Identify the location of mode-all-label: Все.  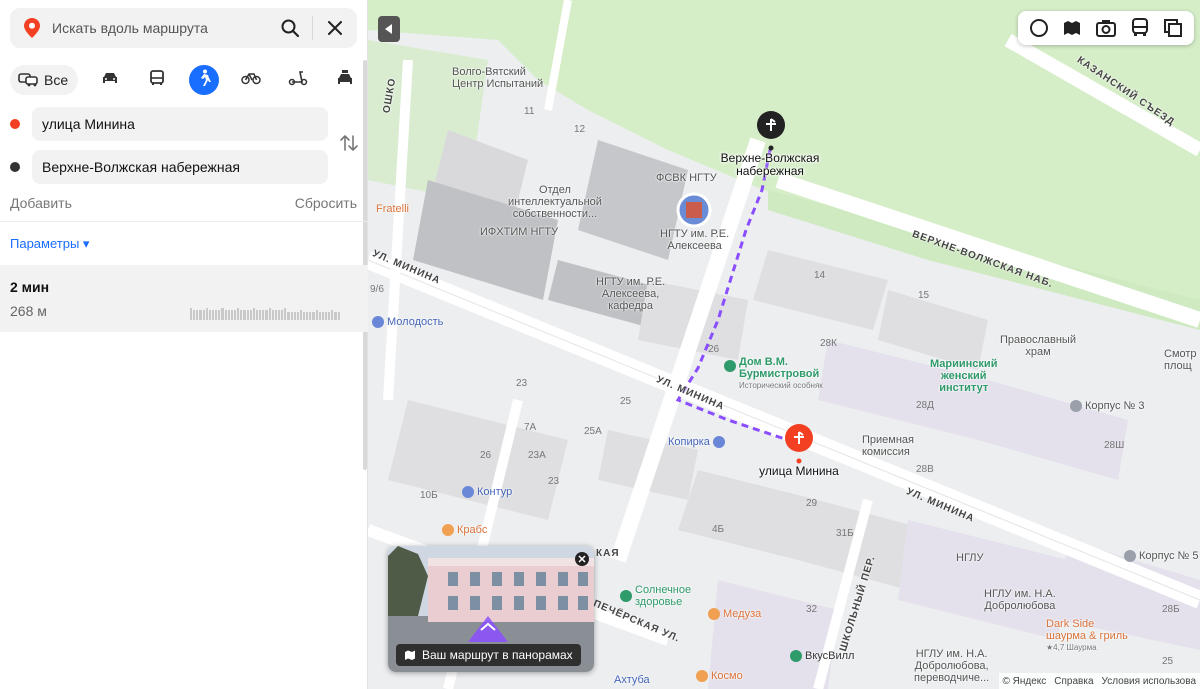
(56, 80).